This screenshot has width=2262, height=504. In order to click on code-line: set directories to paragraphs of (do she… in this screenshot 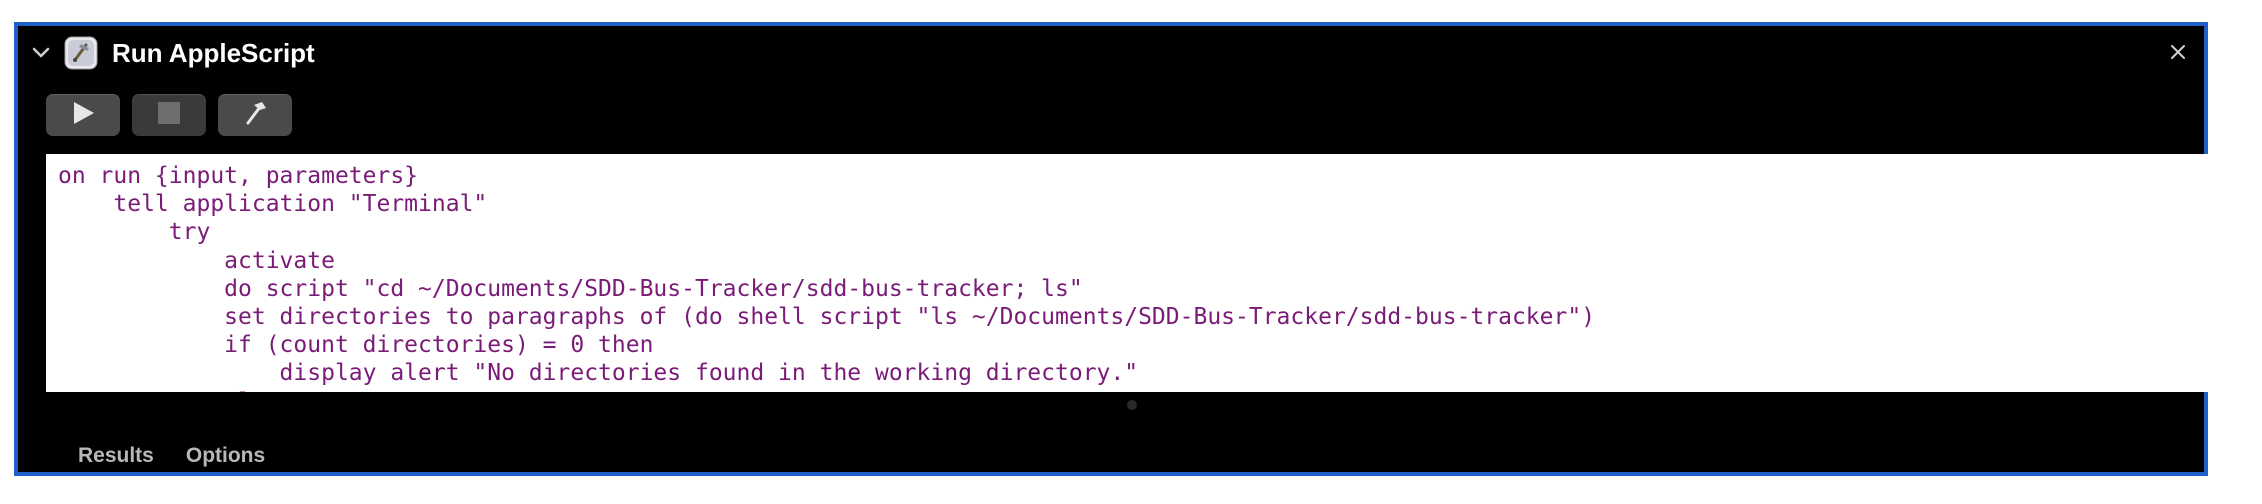, I will do `click(827, 317)`.